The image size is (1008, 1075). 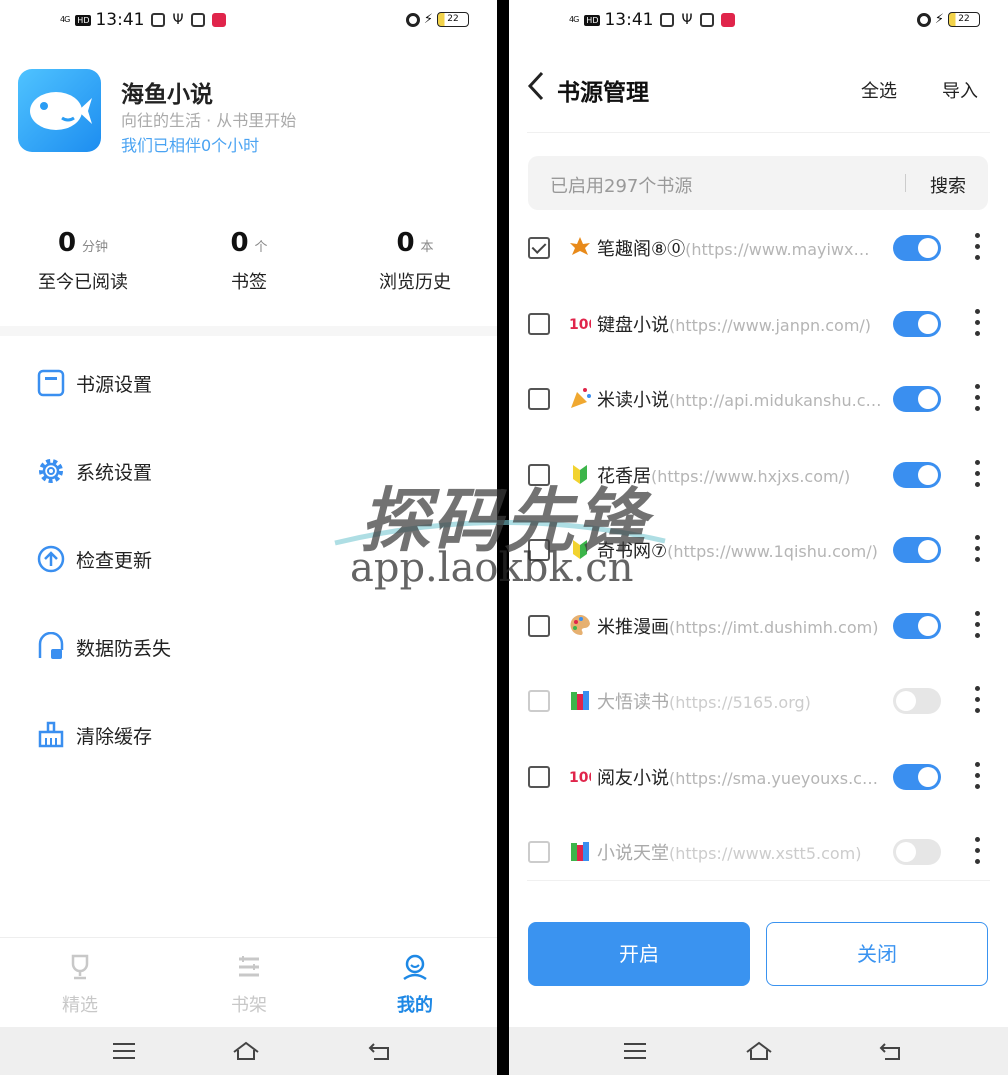 I want to click on source-label: 键盘小说(https://www.janpn.com/), so click(x=742, y=324).